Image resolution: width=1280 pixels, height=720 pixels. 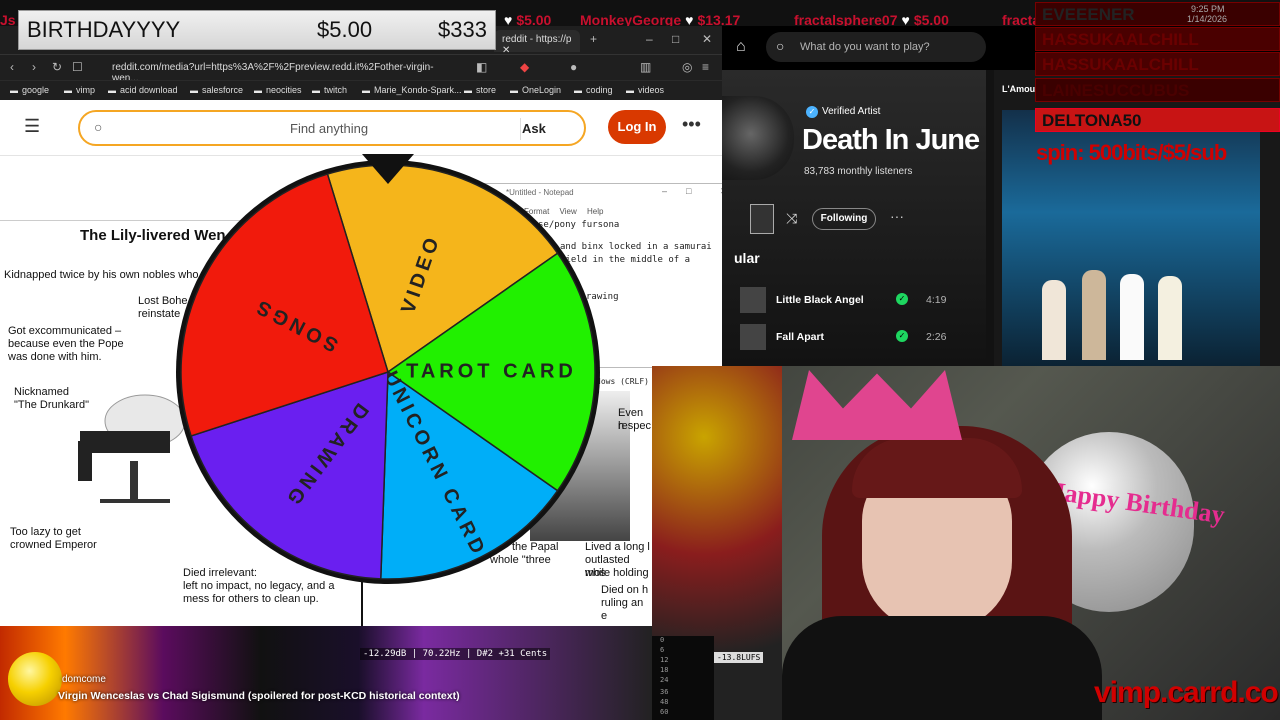 I want to click on bookmark-item: google, so click(x=29, y=90).